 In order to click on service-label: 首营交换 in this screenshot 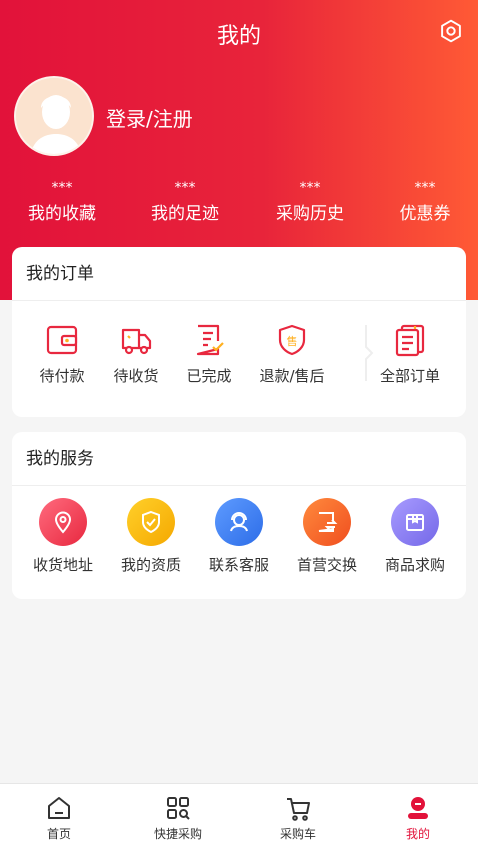, I will do `click(326, 565)`.